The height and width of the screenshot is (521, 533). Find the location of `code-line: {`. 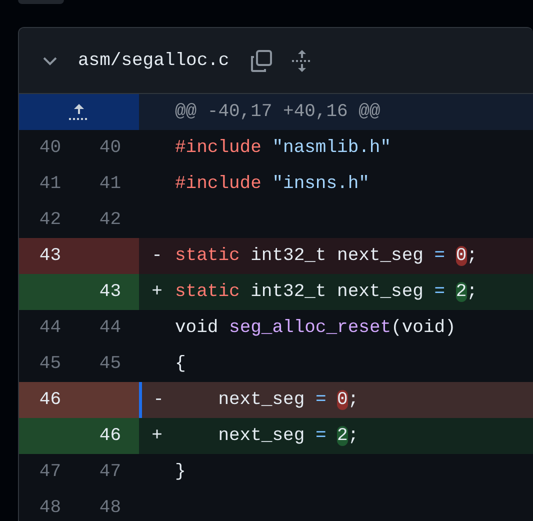

code-line: { is located at coordinates (181, 364).